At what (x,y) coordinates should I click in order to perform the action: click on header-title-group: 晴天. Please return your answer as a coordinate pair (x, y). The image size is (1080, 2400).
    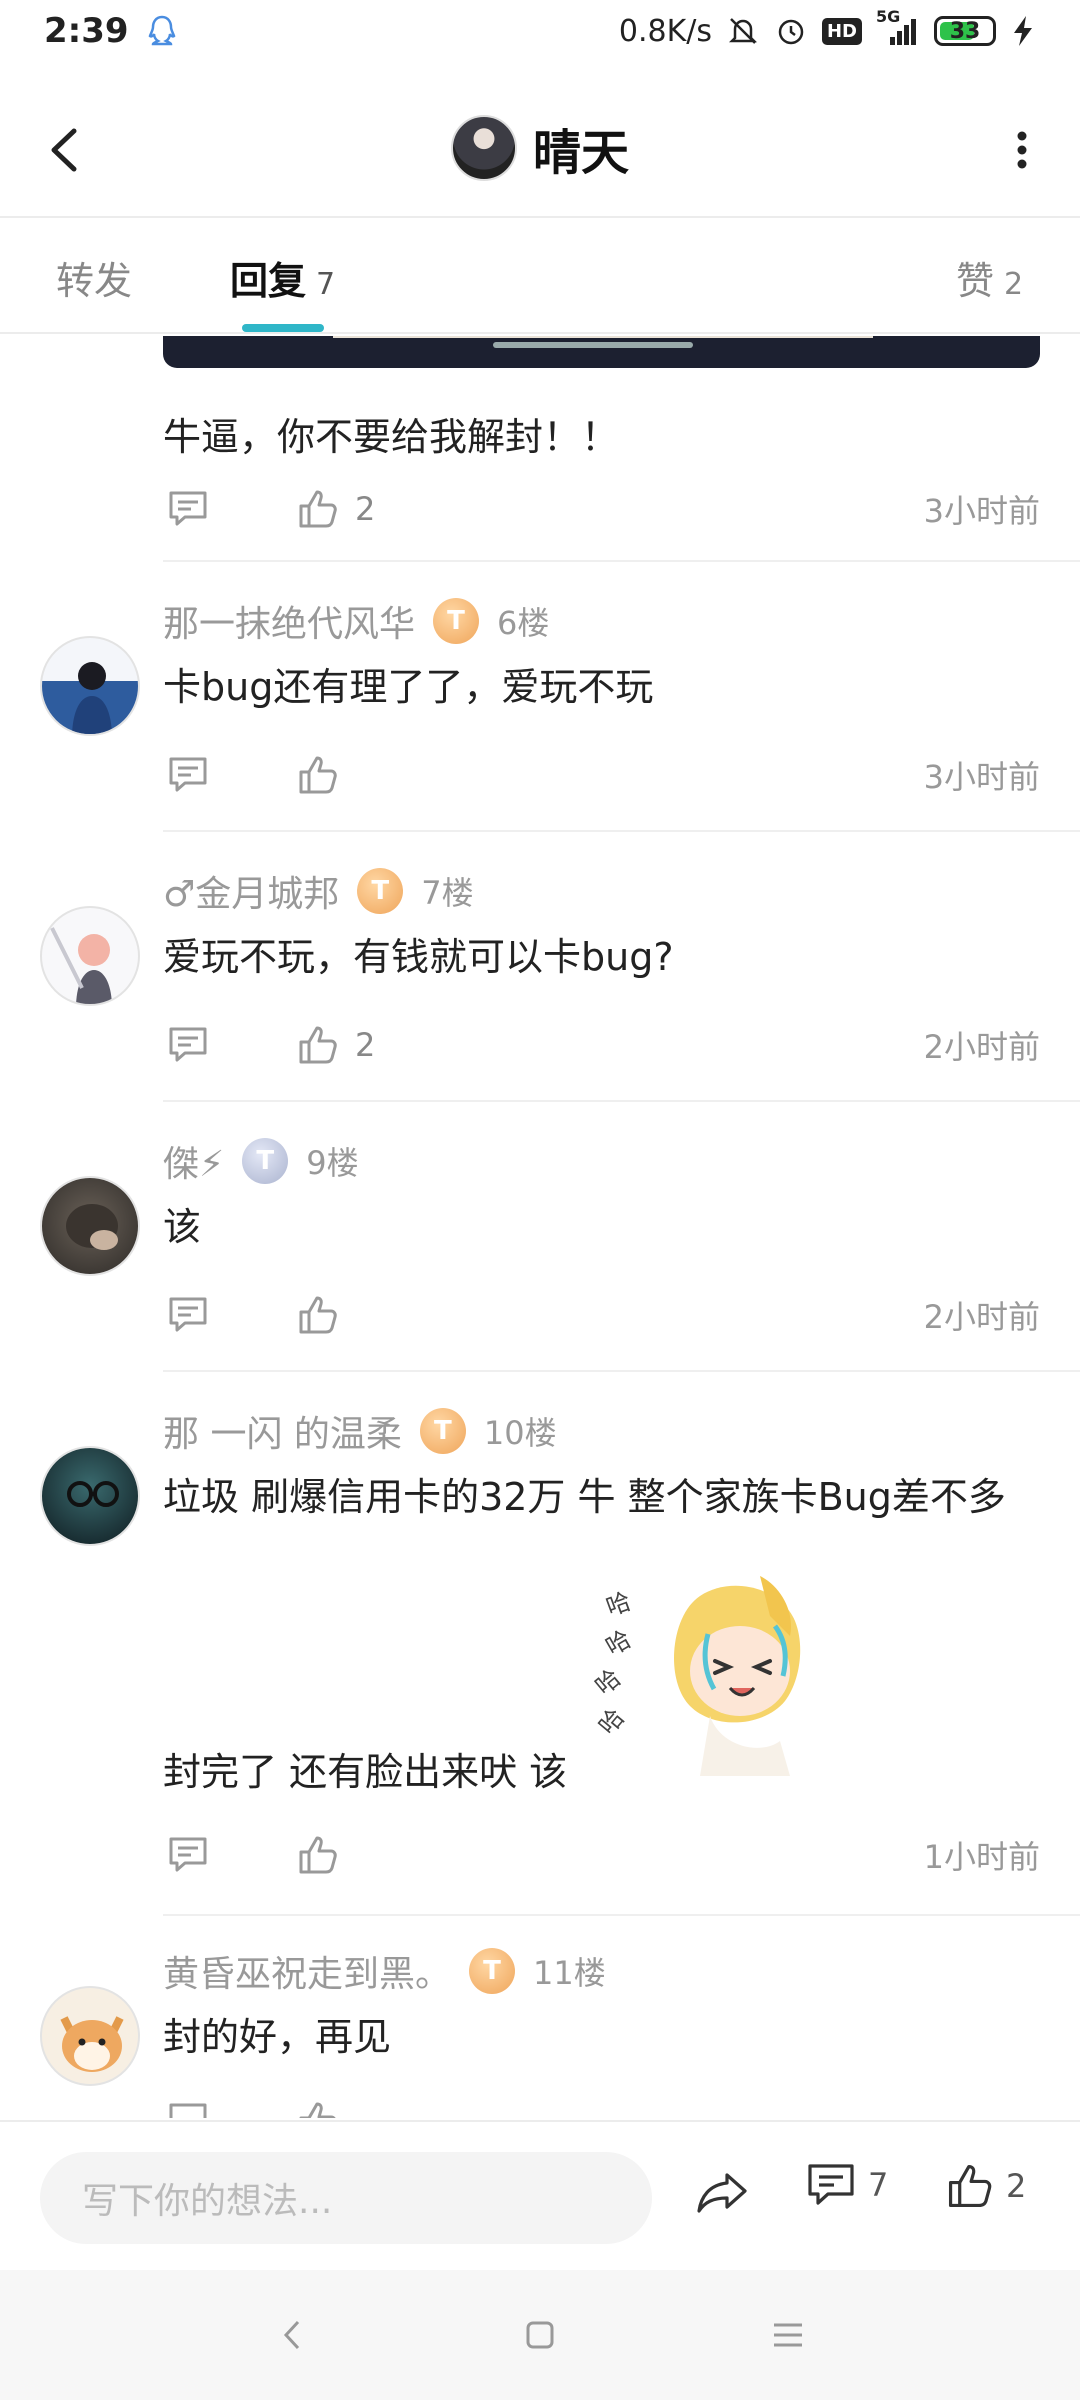
    Looking at the image, I should click on (539, 148).